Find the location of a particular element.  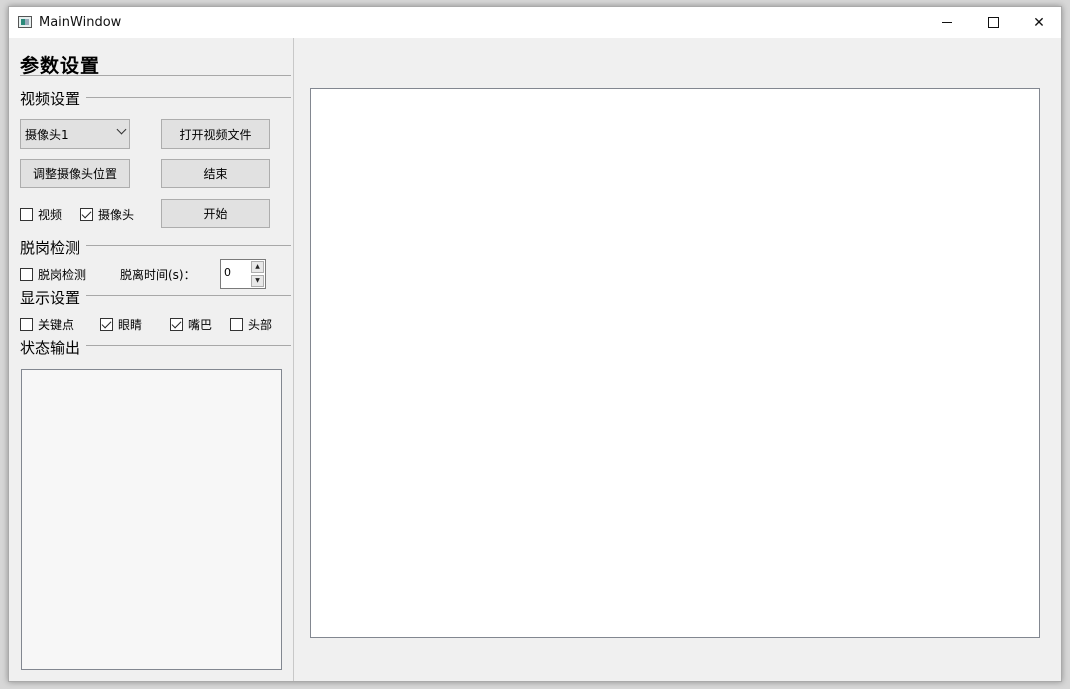

window-title: MainWindow is located at coordinates (80, 22).